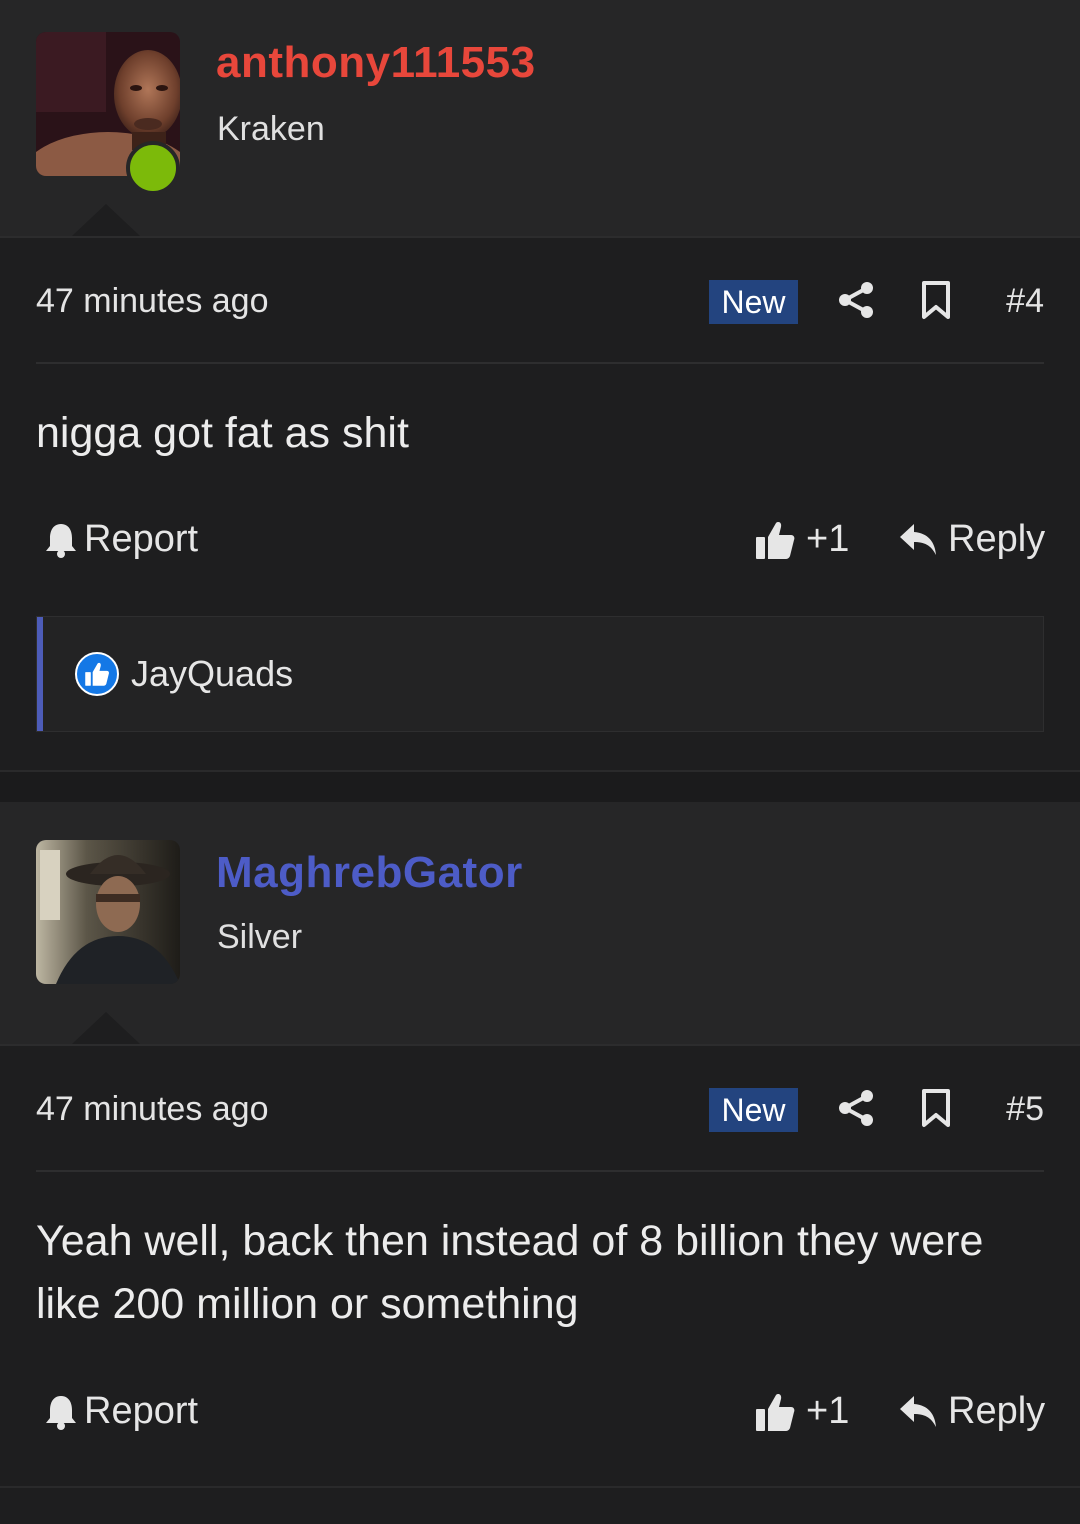 This screenshot has width=1080, height=1524. What do you see at coordinates (540, 674) in the screenshot?
I see `reactions-bar: JayQuads` at bounding box center [540, 674].